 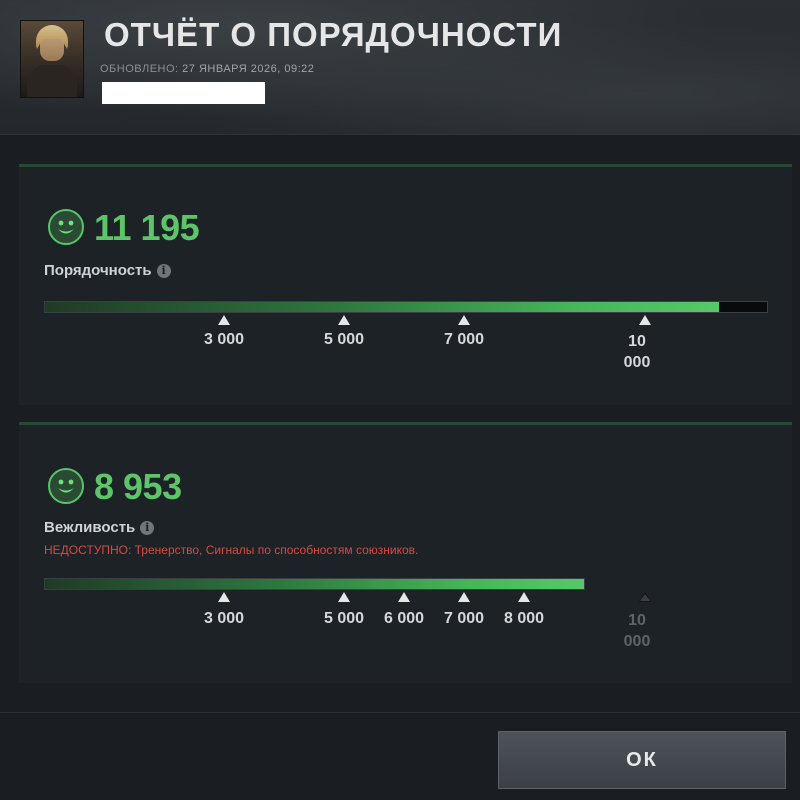 What do you see at coordinates (637, 631) in the screenshot?
I see `behavior-tick-label-locked: 10 000` at bounding box center [637, 631].